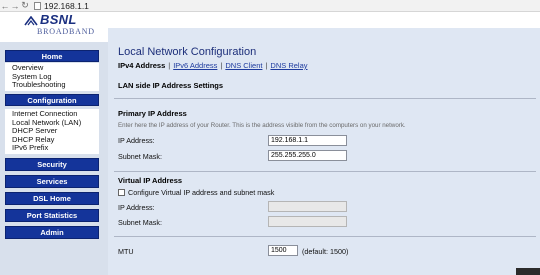 Image resolution: width=540 pixels, height=275 pixels. I want to click on sidebar-button-services: Services, so click(52, 181).